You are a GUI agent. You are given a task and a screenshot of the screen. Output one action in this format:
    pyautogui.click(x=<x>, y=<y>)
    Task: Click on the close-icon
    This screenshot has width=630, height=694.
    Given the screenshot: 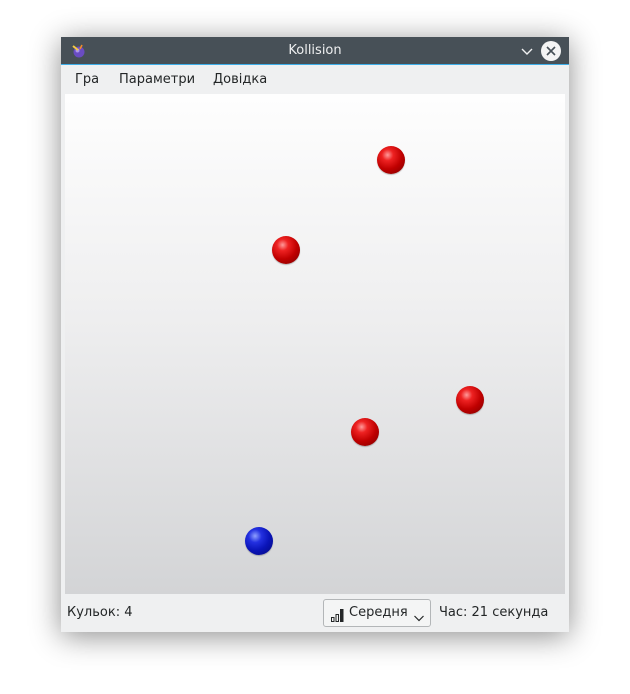 What is the action you would take?
    pyautogui.click(x=551, y=51)
    